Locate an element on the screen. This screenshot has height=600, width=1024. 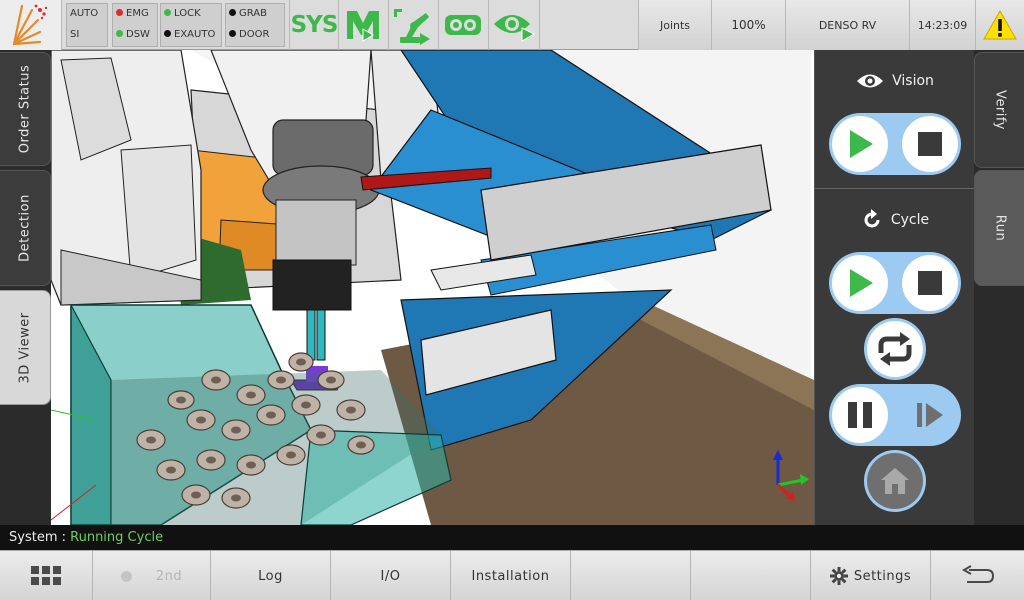
motion-mode-button is located at coordinates (363, 25).